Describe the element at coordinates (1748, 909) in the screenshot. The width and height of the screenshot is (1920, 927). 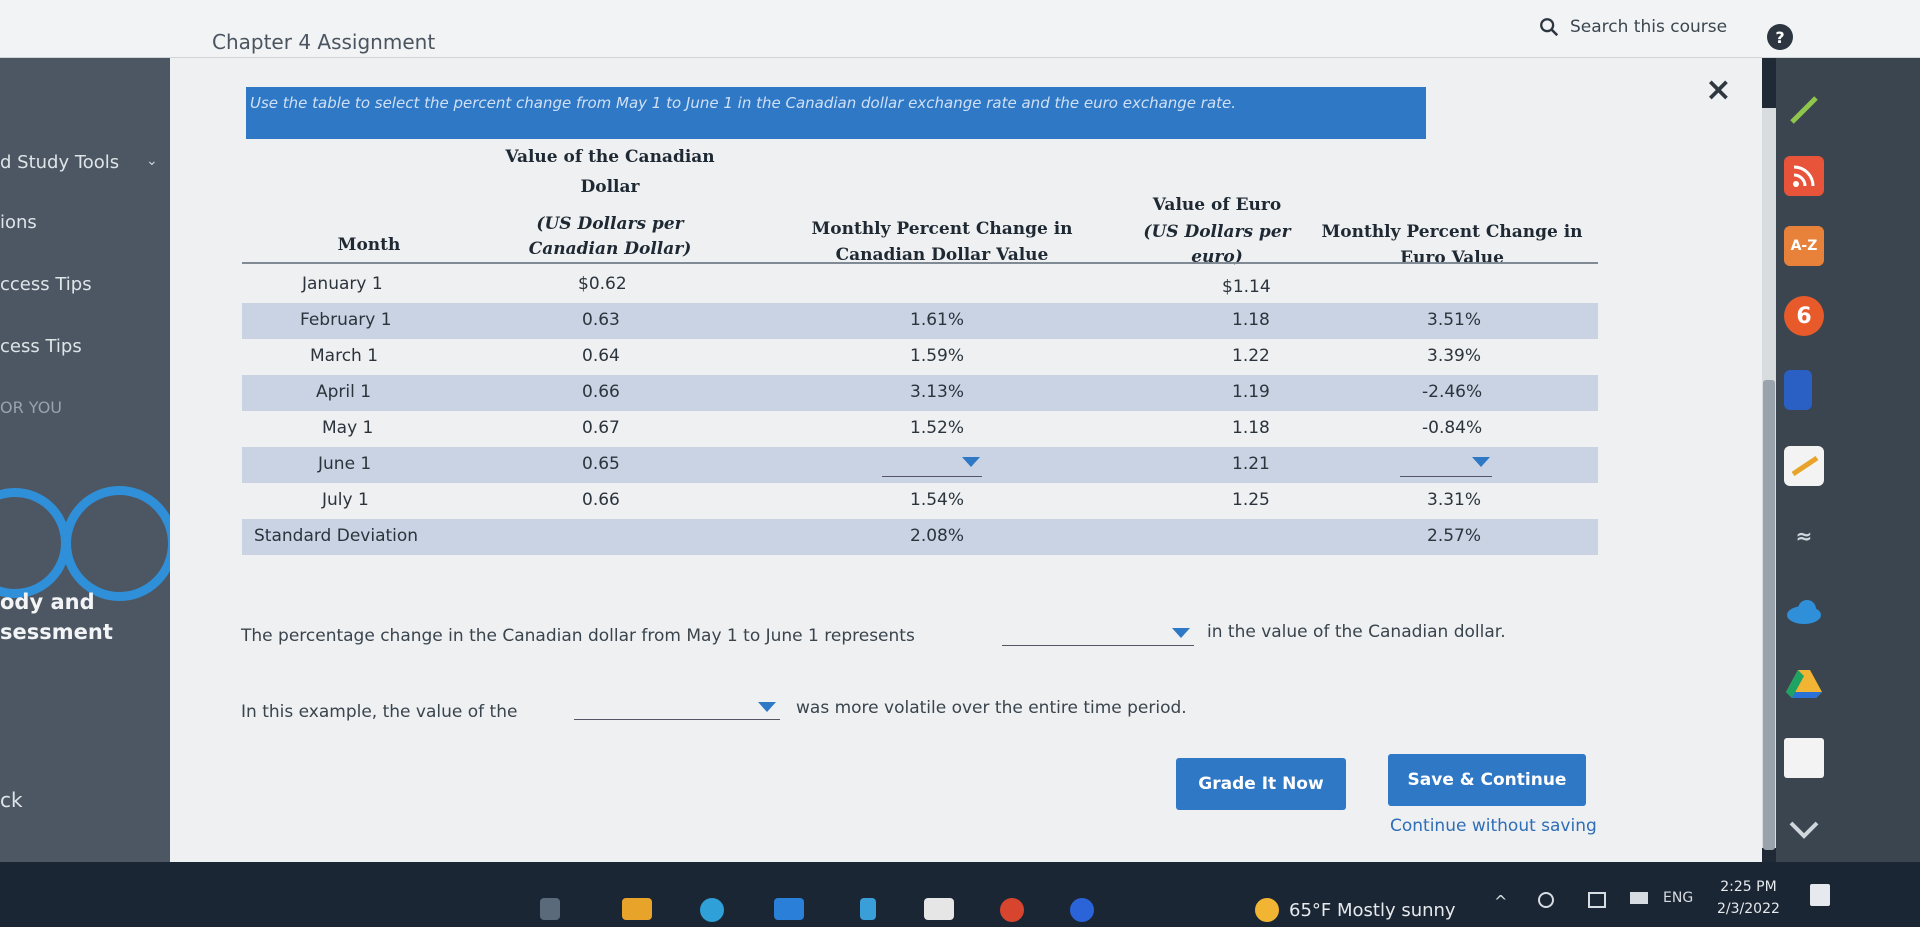
I see `clock-date: 2/3/2022` at that location.